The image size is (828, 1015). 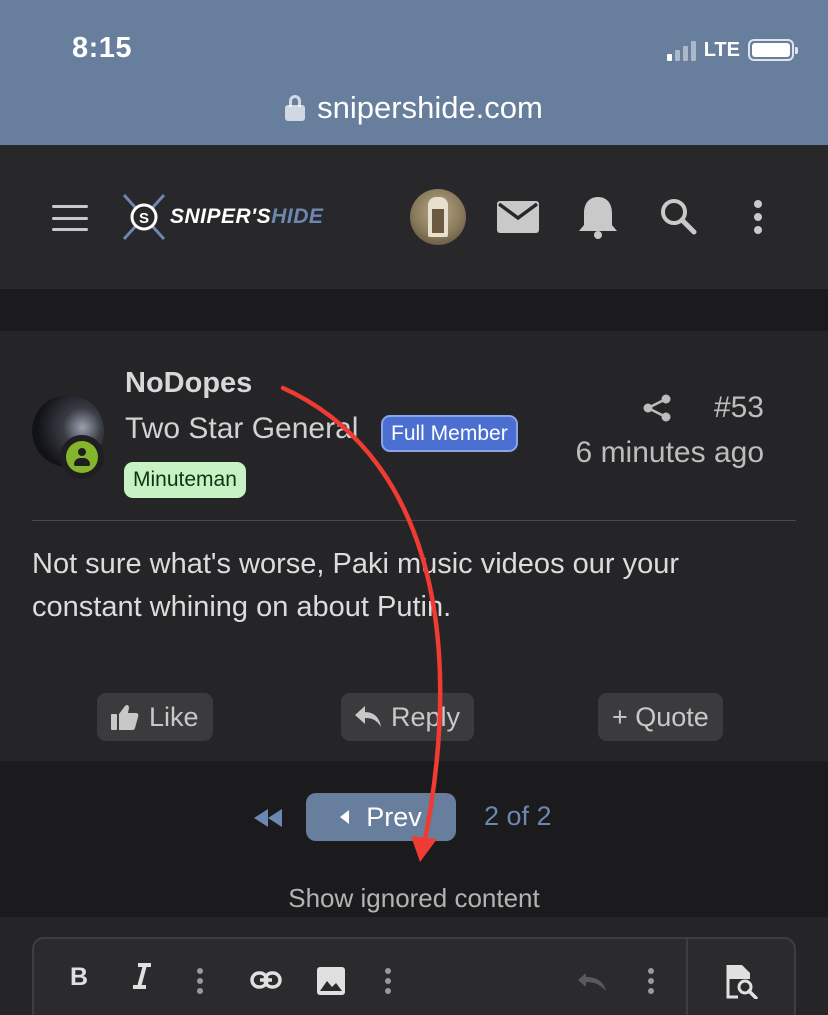 I want to click on browser-top-bar: 8:15 LTE snipershide.com, so click(x=414, y=72).